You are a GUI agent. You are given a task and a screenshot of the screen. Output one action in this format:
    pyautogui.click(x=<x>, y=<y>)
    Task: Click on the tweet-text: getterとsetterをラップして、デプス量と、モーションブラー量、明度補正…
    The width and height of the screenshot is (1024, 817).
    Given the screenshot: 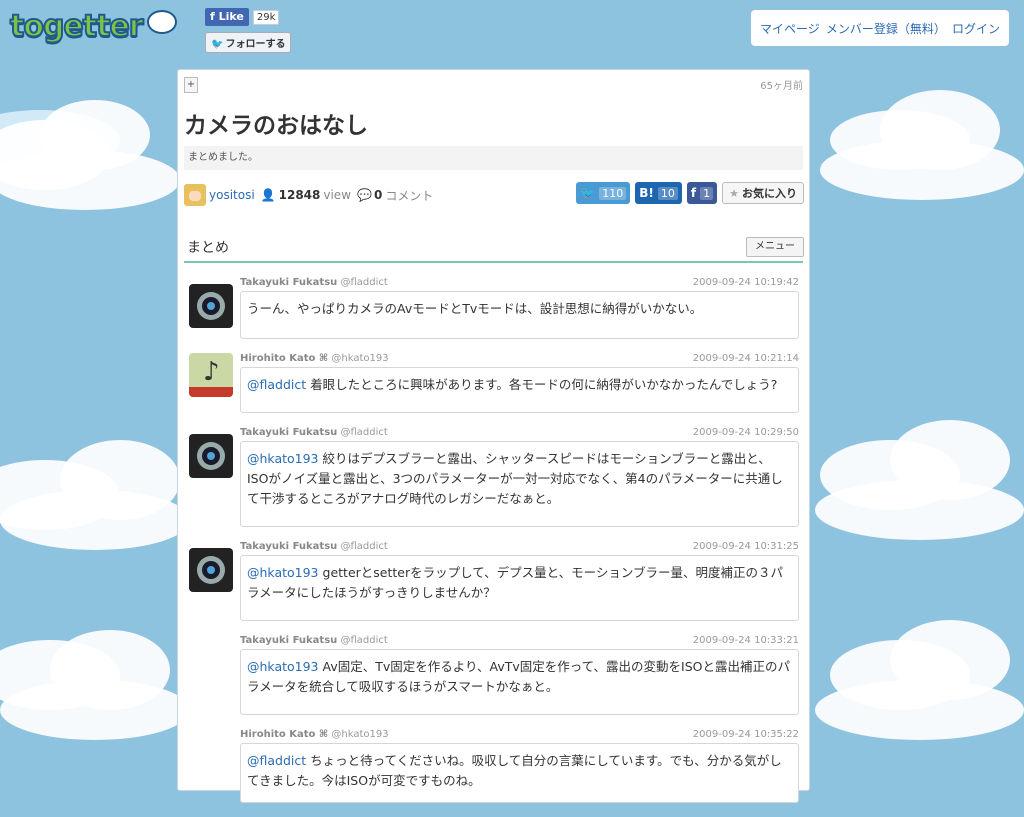 What is the action you would take?
    pyautogui.click(x=515, y=582)
    